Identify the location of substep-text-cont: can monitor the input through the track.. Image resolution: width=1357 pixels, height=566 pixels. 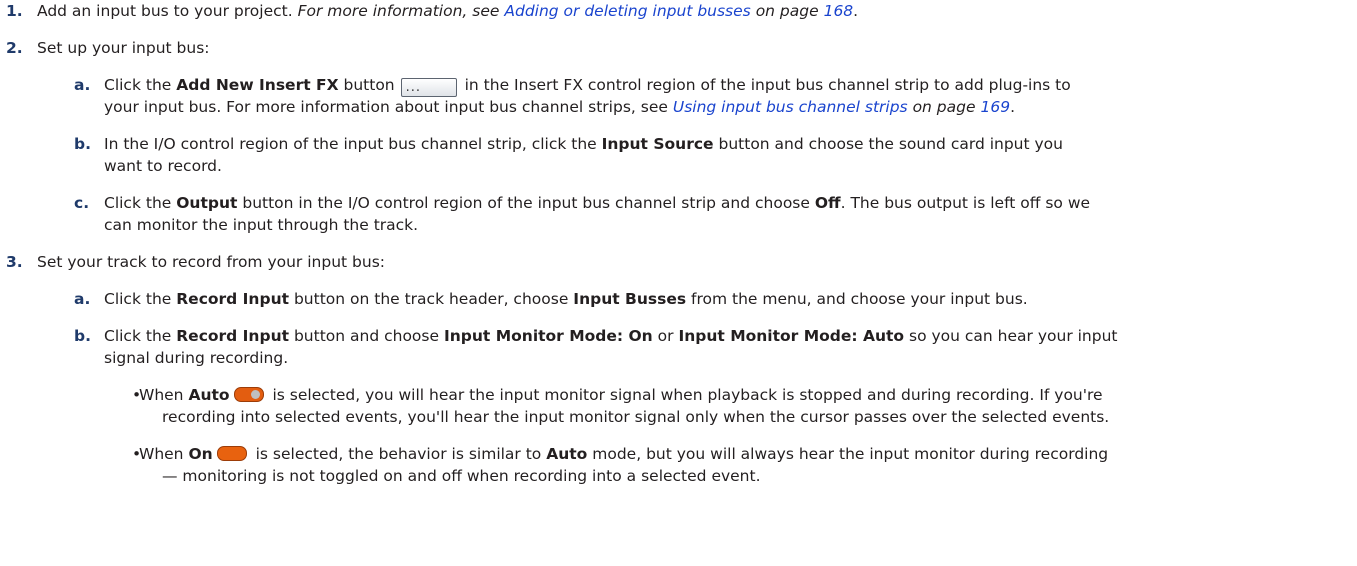
(261, 225).